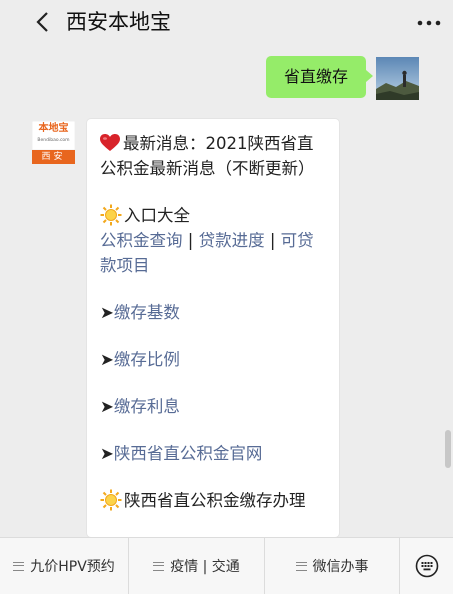 The height and width of the screenshot is (594, 453). What do you see at coordinates (340, 567) in the screenshot?
I see `menu-label: 微信办事` at bounding box center [340, 567].